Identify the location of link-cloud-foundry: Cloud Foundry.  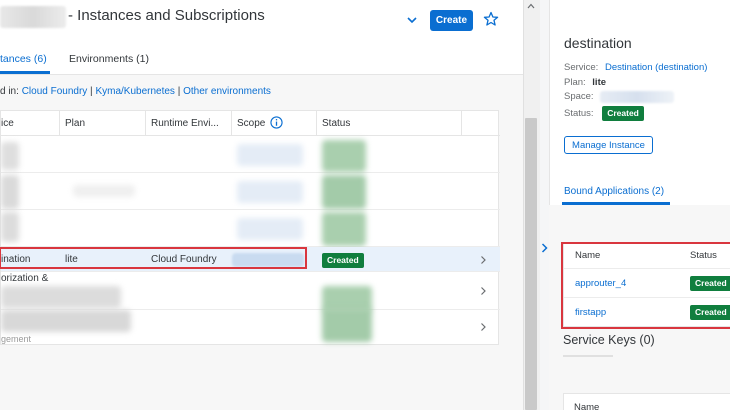
(55, 91).